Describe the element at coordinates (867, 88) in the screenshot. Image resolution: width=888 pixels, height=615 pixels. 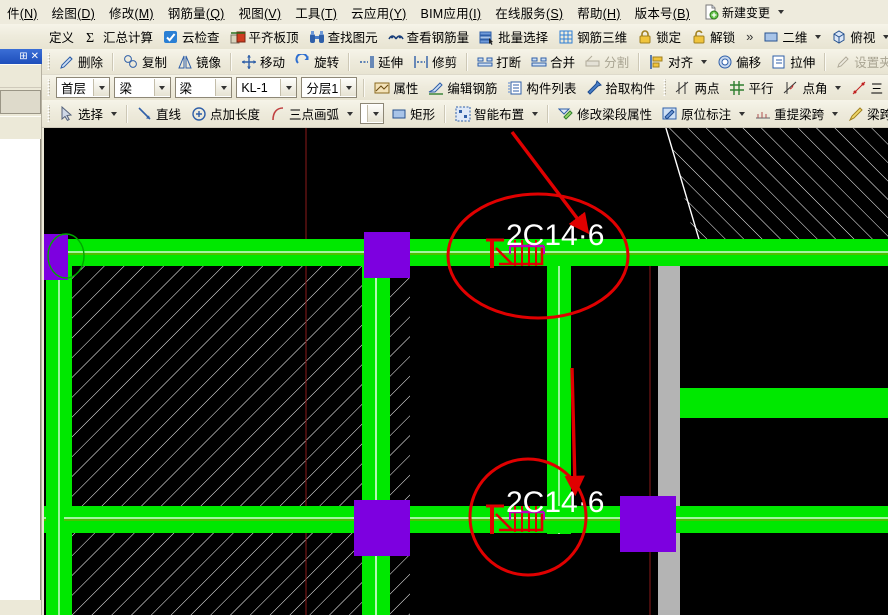
I see `three-point-button: 三` at that location.